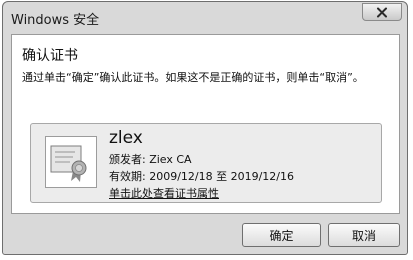  What do you see at coordinates (150, 159) in the screenshot?
I see `certificate-issuer: 颁发者: Ziex CA` at bounding box center [150, 159].